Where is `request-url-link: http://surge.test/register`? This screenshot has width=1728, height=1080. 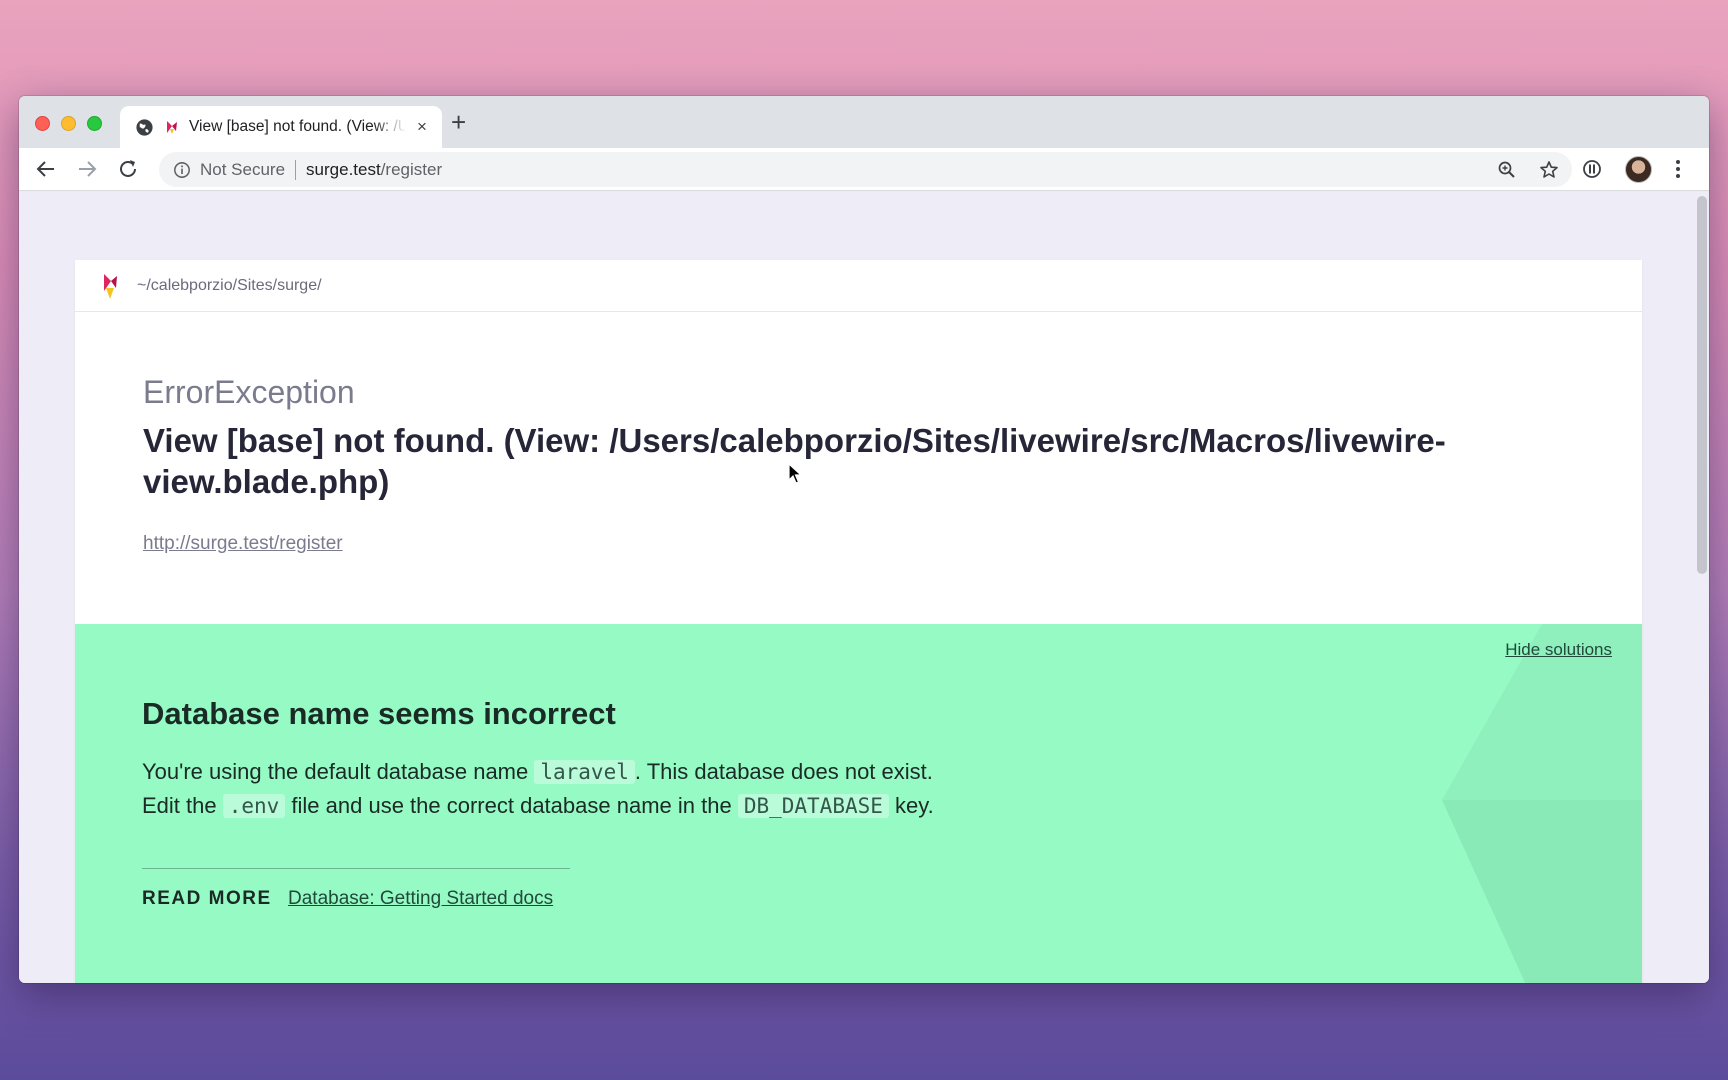 request-url-link: http://surge.test/register is located at coordinates (243, 544).